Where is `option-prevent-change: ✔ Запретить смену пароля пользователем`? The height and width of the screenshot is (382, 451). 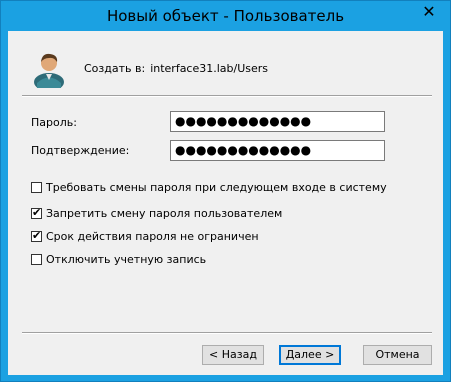 option-prevent-change: ✔ Запретить смену пароля пользователем is located at coordinates (156, 213).